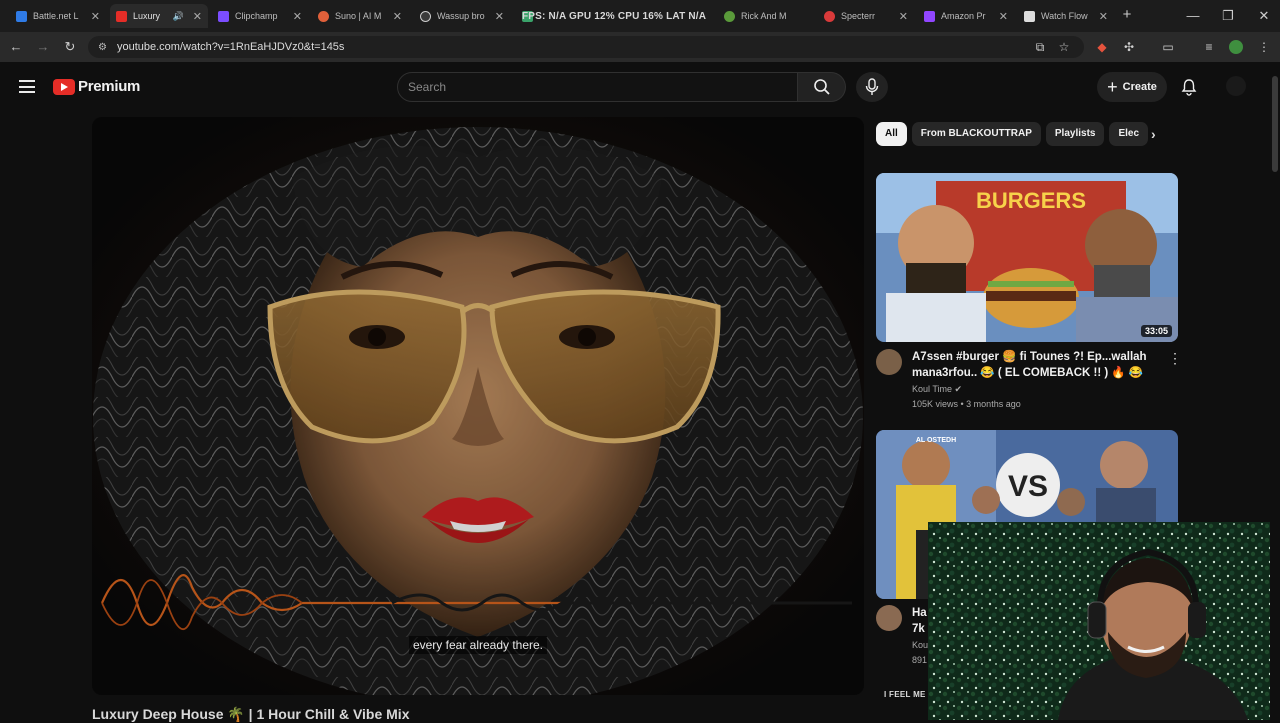  I want to click on tab-rick: Rick And M, so click(766, 16).